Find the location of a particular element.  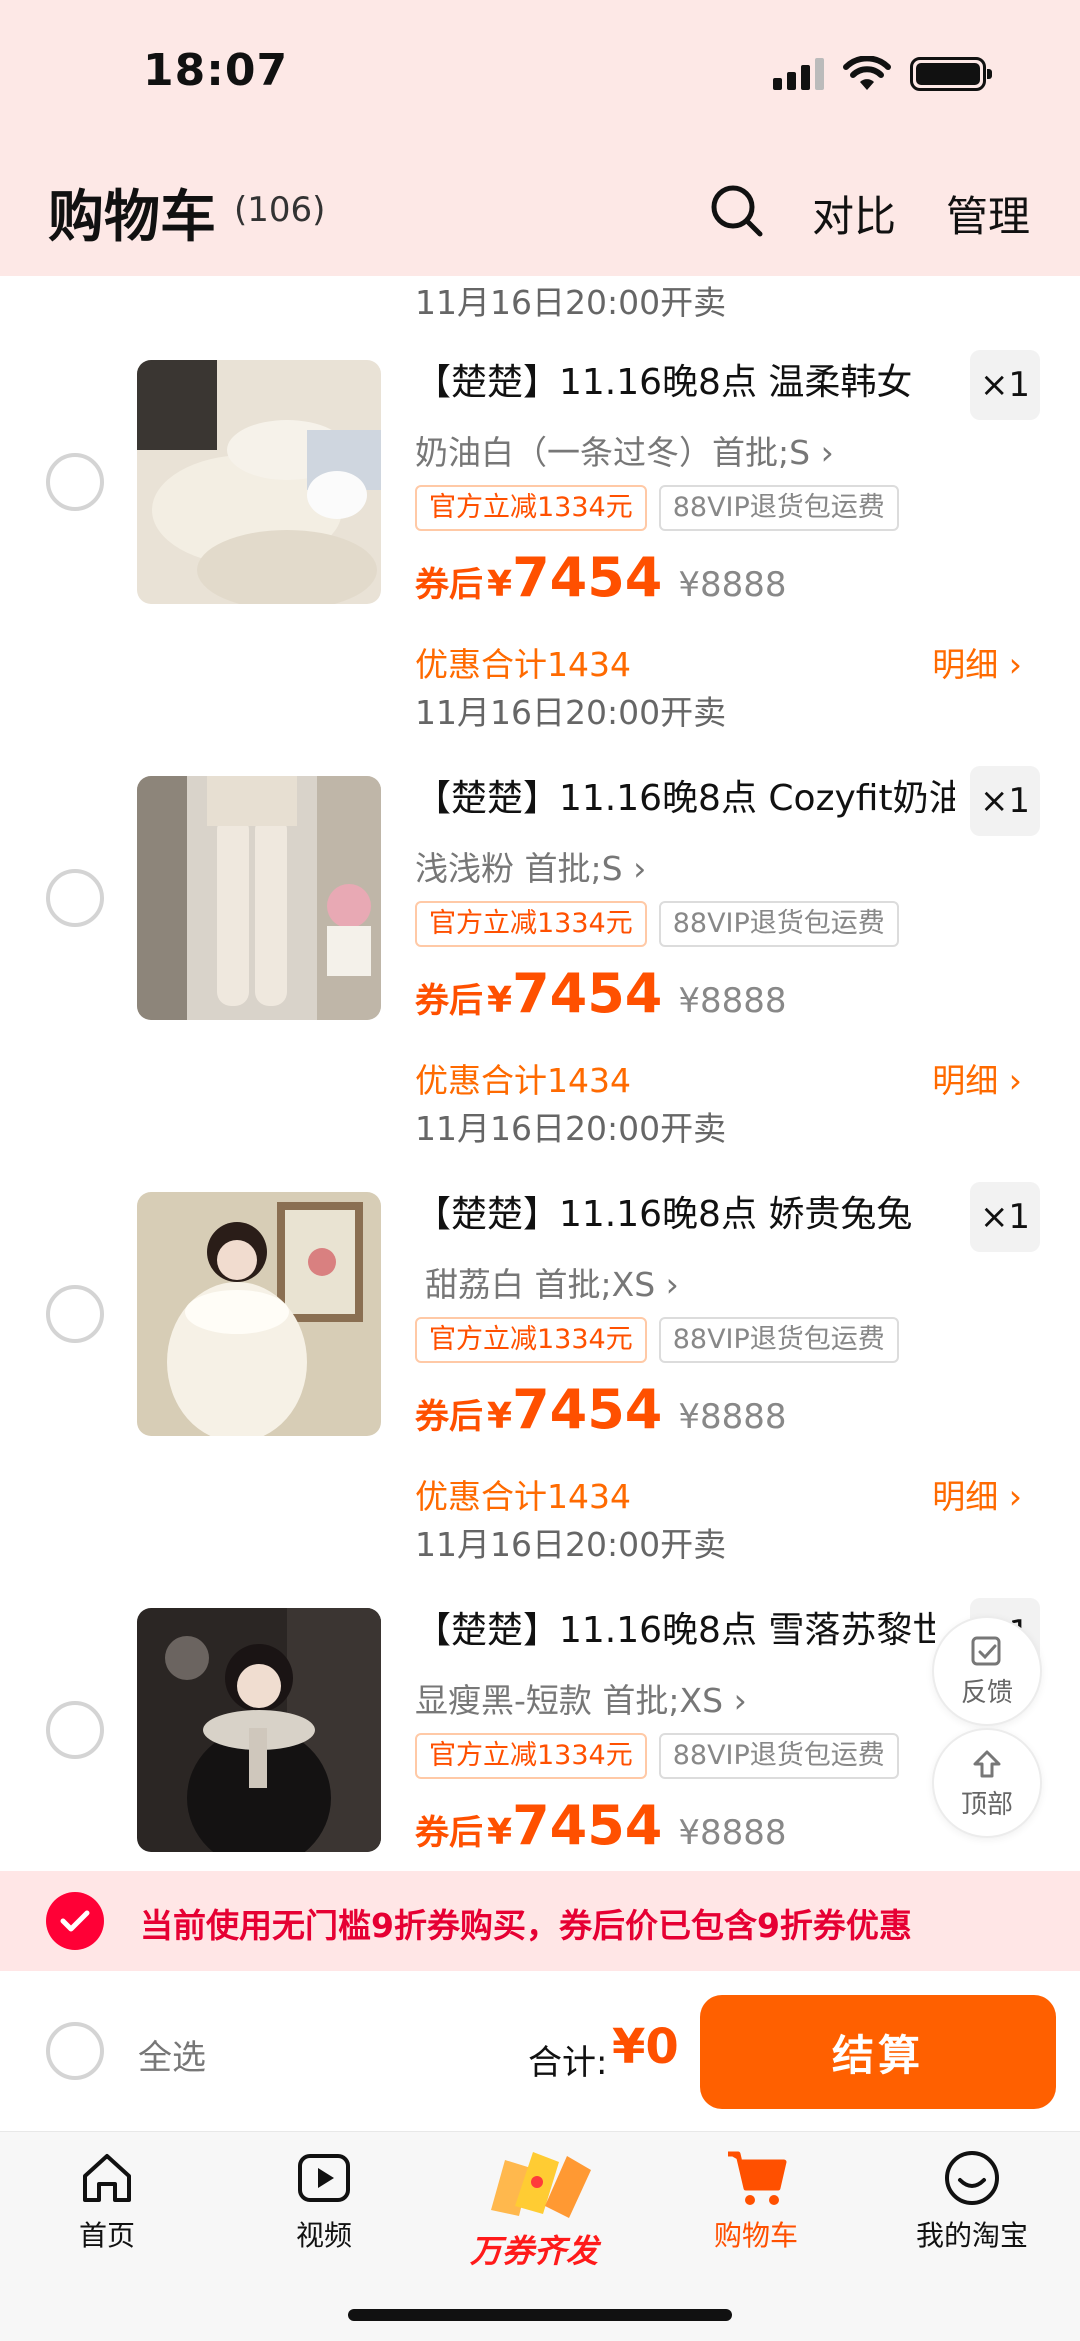

battery-icon is located at coordinates (951, 74).